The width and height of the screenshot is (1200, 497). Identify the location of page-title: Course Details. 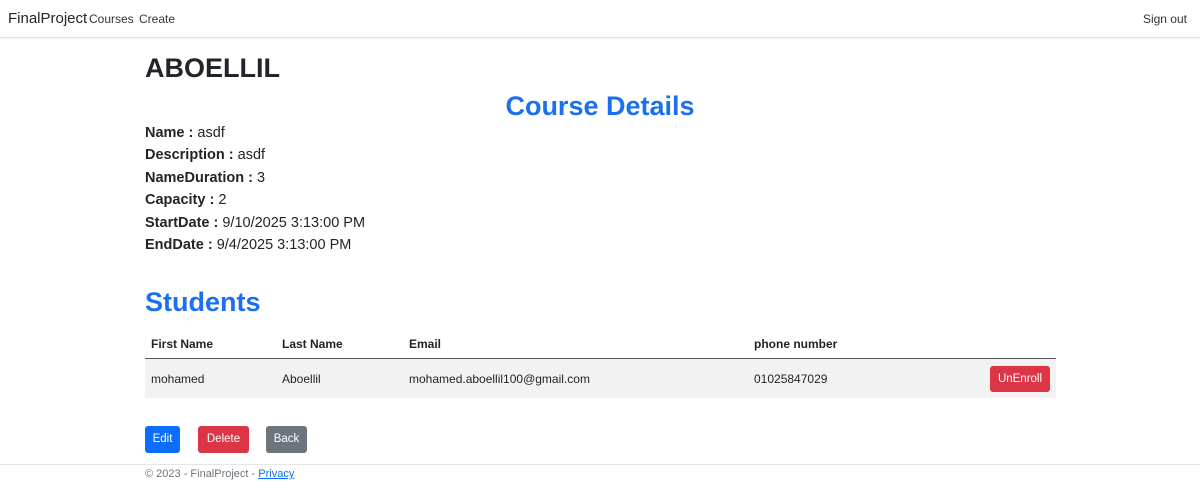
(600, 106).